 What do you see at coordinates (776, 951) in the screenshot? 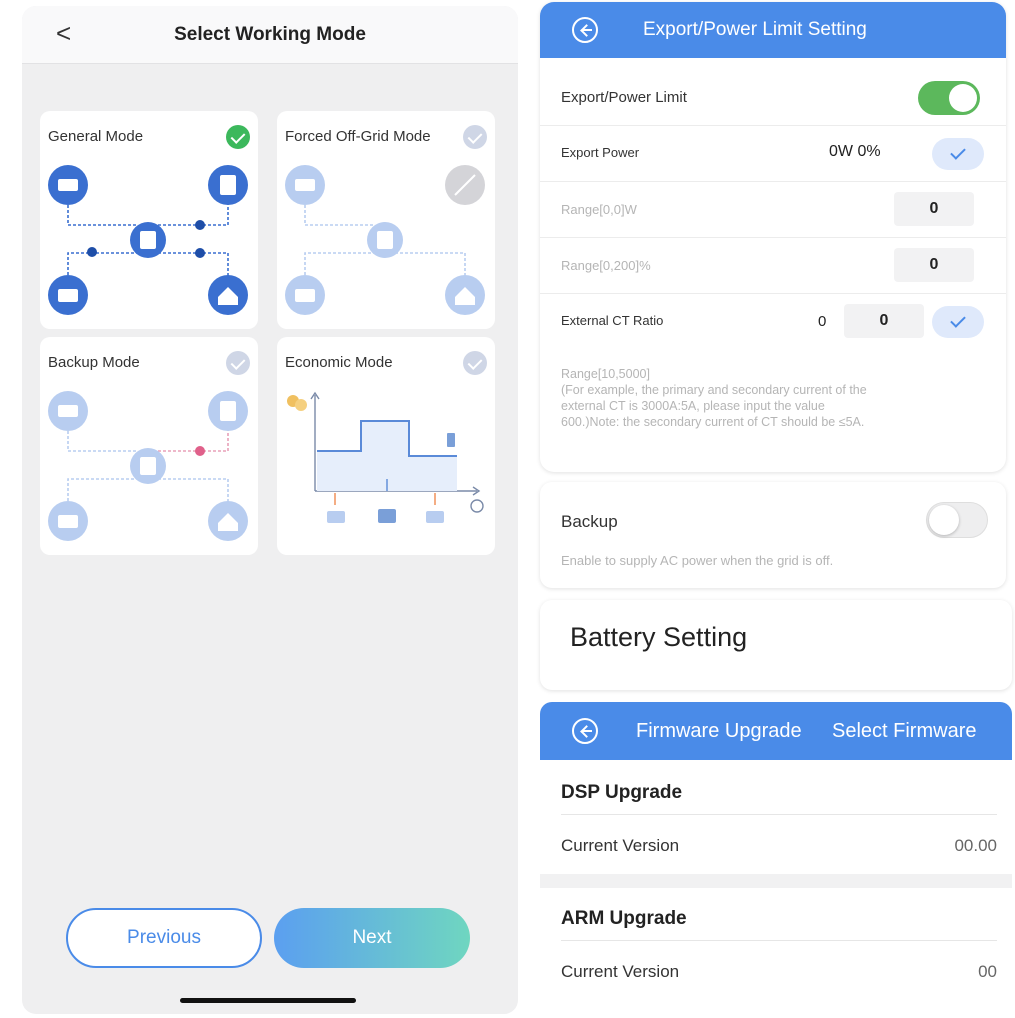
I see `arm-upgrade-section: ARM Upgrade Current Version 00` at bounding box center [776, 951].